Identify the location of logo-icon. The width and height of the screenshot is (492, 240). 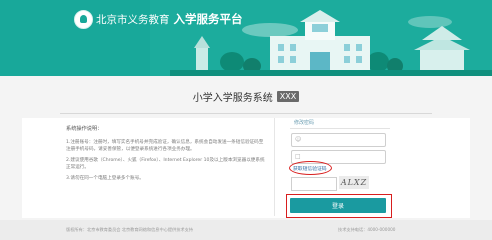
(83, 19).